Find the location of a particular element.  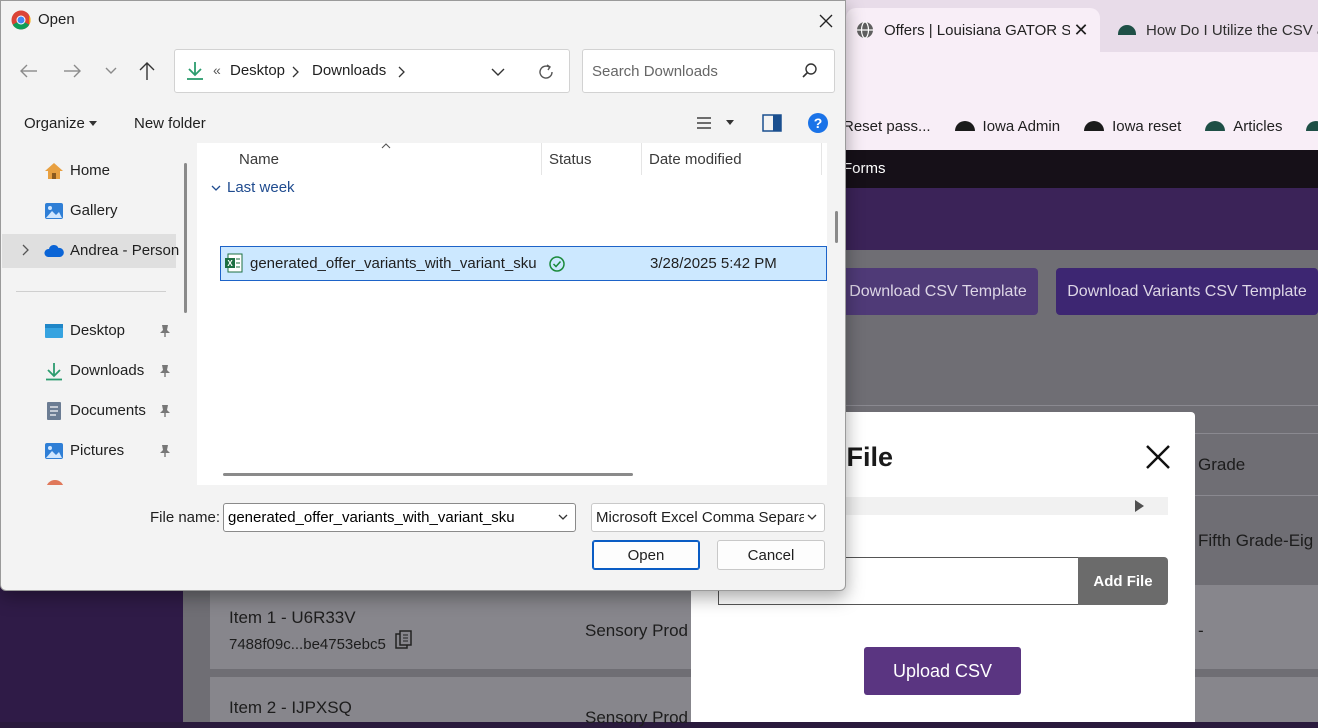

group-header: Last week is located at coordinates (253, 187).